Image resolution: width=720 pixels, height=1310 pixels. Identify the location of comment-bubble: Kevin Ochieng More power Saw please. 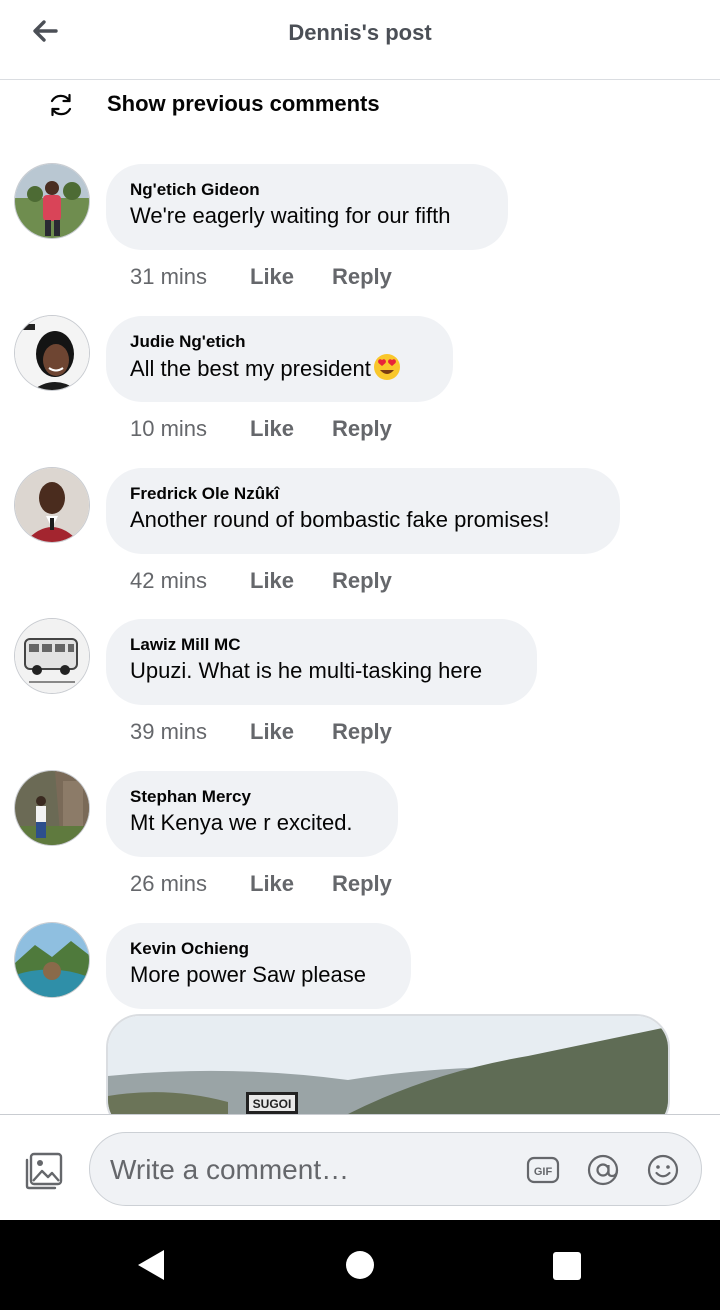
(258, 966).